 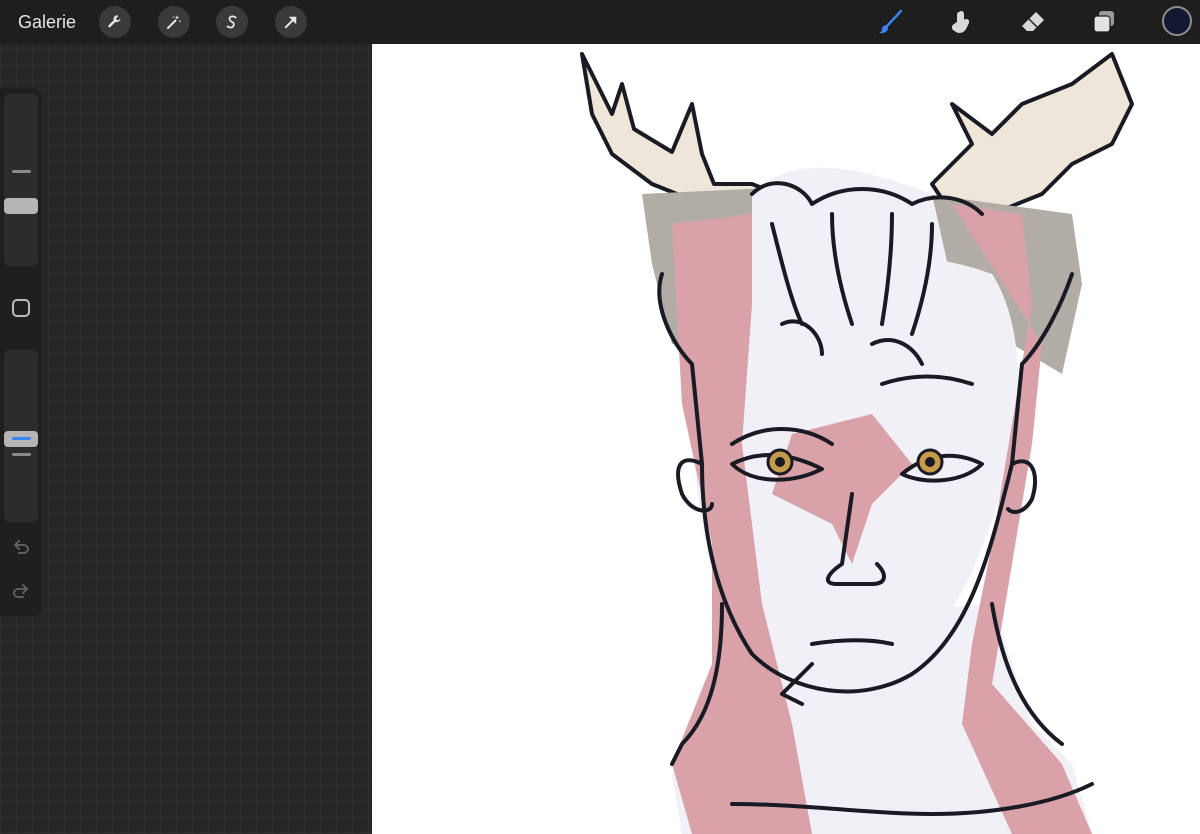 What do you see at coordinates (21, 180) in the screenshot?
I see `brush-size-slider` at bounding box center [21, 180].